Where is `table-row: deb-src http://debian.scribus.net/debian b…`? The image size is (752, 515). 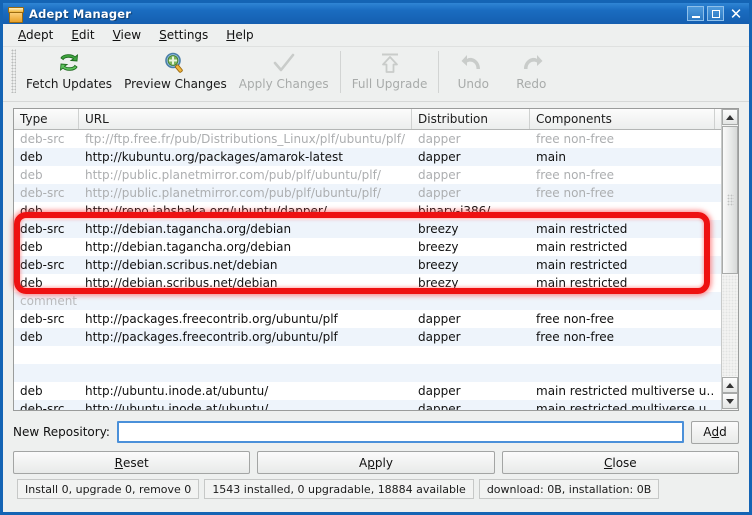 table-row: deb-src http://debian.scribus.net/debian b… is located at coordinates (376, 265).